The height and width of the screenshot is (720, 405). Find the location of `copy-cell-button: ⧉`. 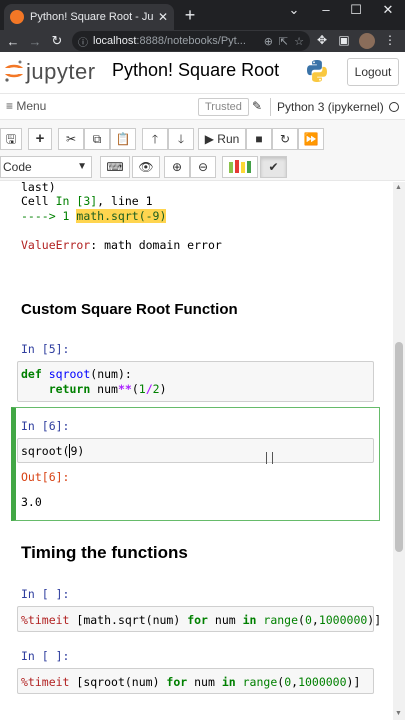

copy-cell-button: ⧉ is located at coordinates (97, 139).